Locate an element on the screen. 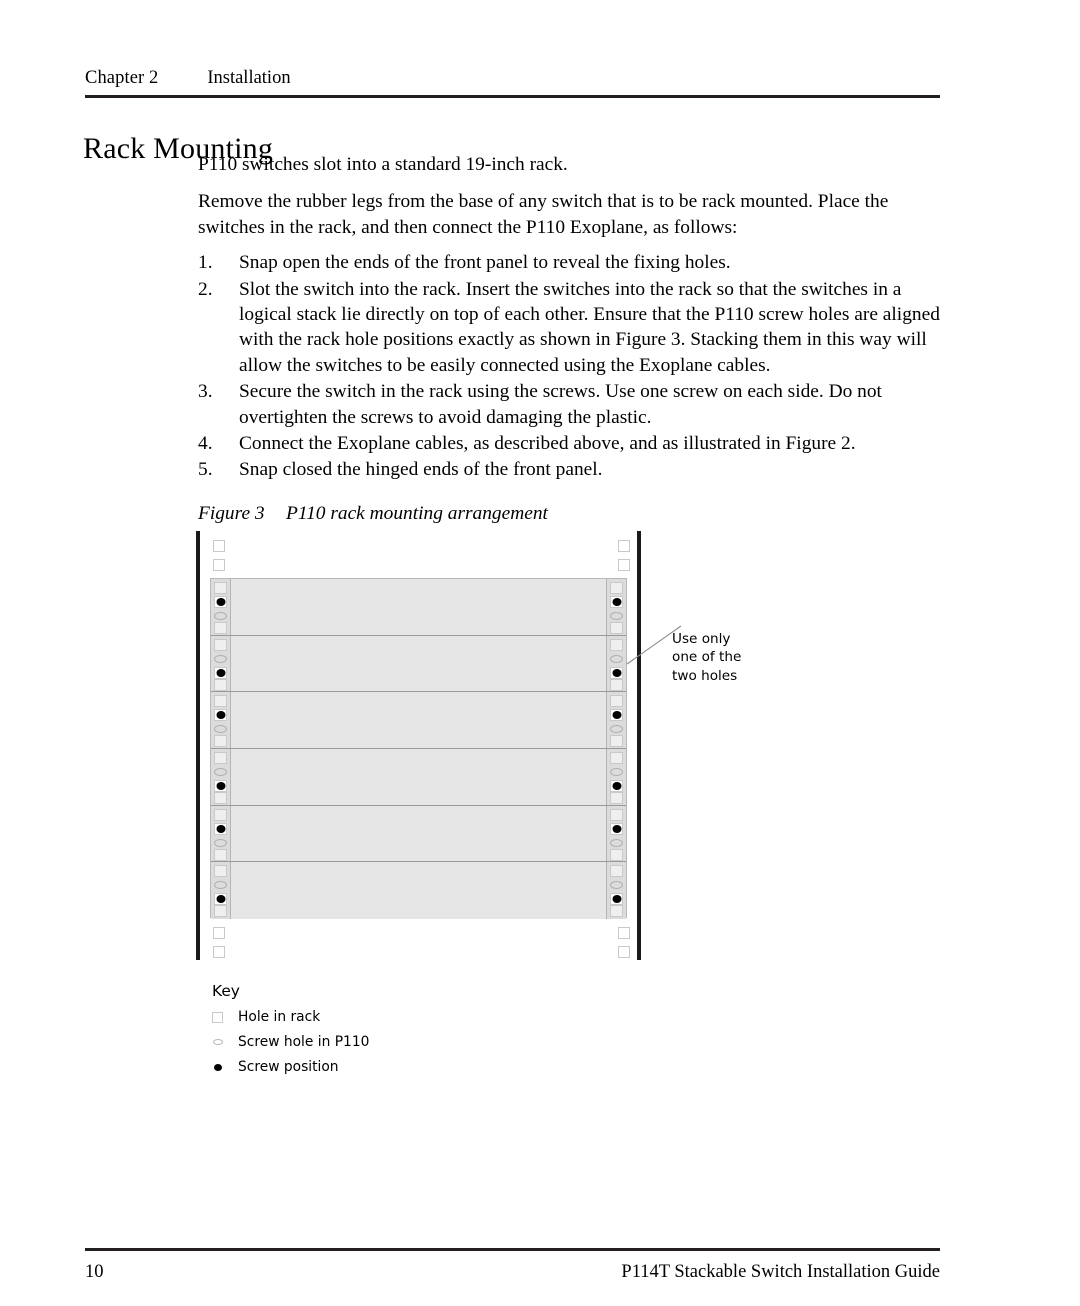 The image size is (1080, 1306). page-number: 10 is located at coordinates (94, 1272).